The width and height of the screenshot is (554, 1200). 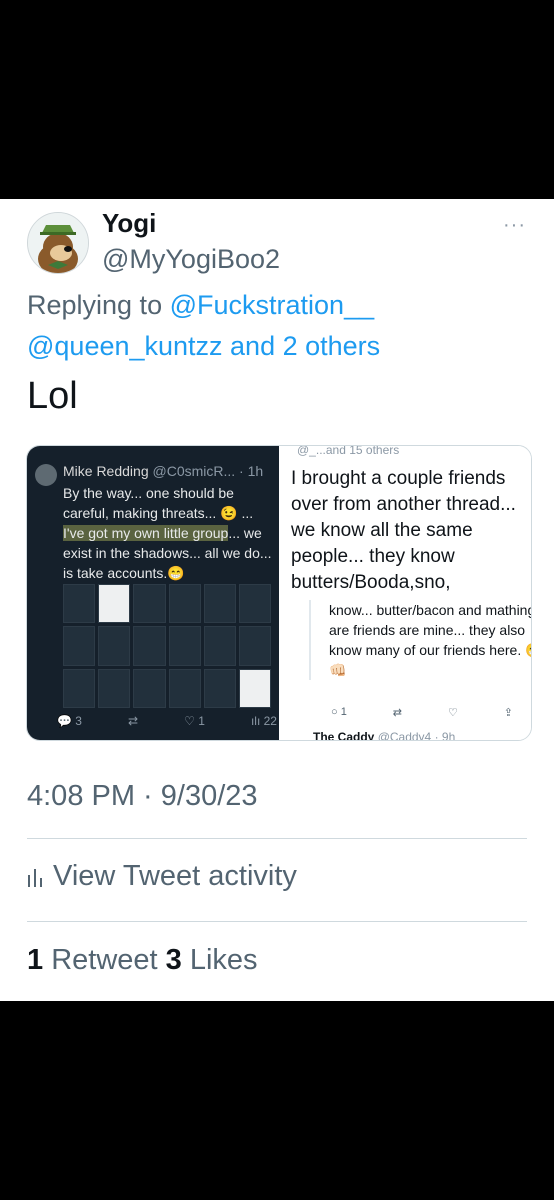 I want to click on replying-prefix: Replying to, so click(x=95, y=305).